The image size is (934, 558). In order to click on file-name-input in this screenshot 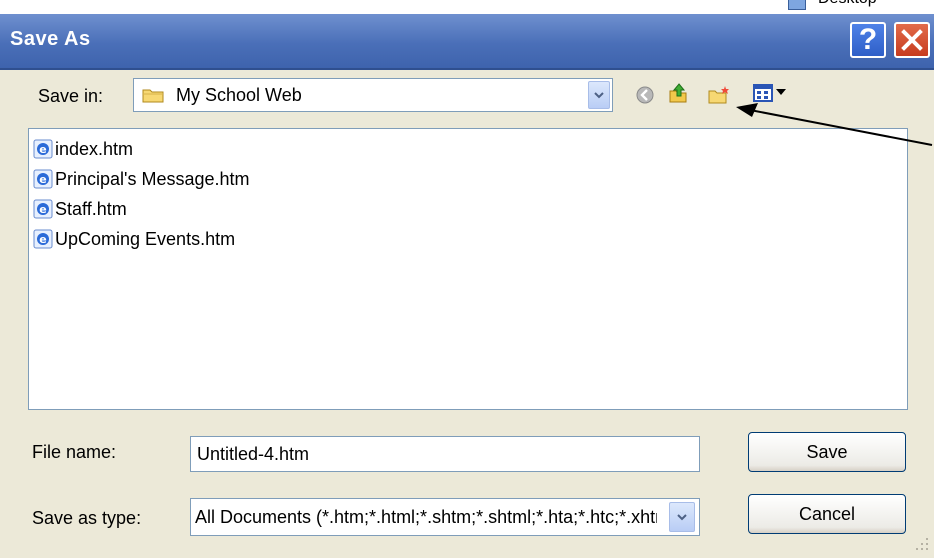, I will do `click(445, 454)`.